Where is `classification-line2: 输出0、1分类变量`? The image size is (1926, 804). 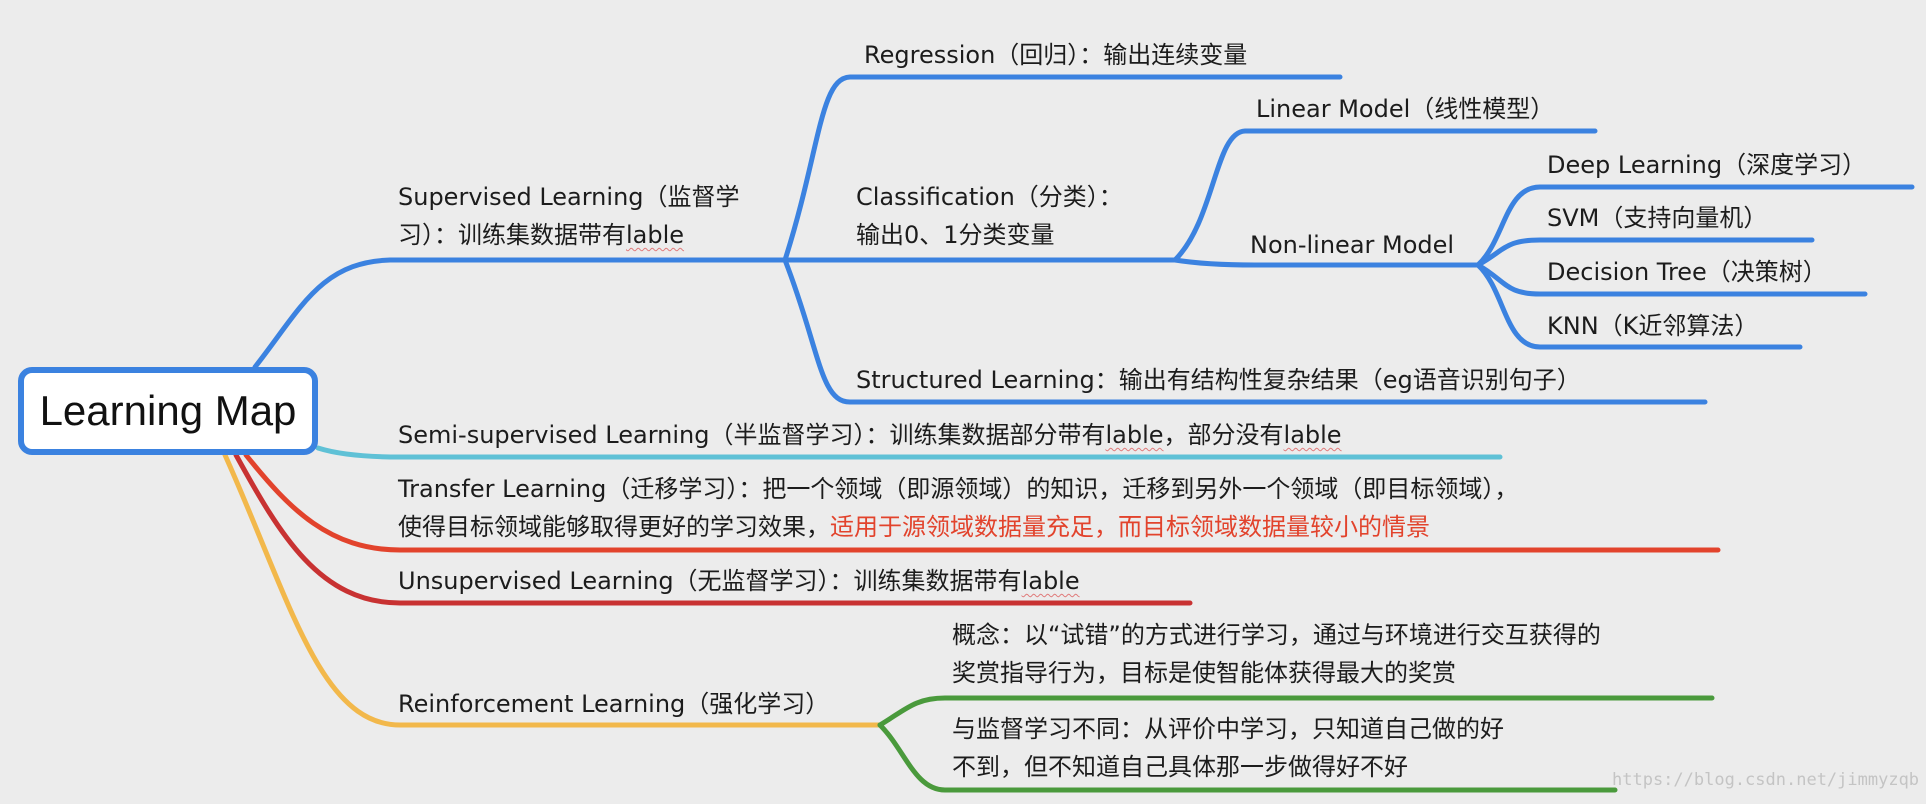
classification-line2: 输出0、1分类变量 is located at coordinates (955, 235).